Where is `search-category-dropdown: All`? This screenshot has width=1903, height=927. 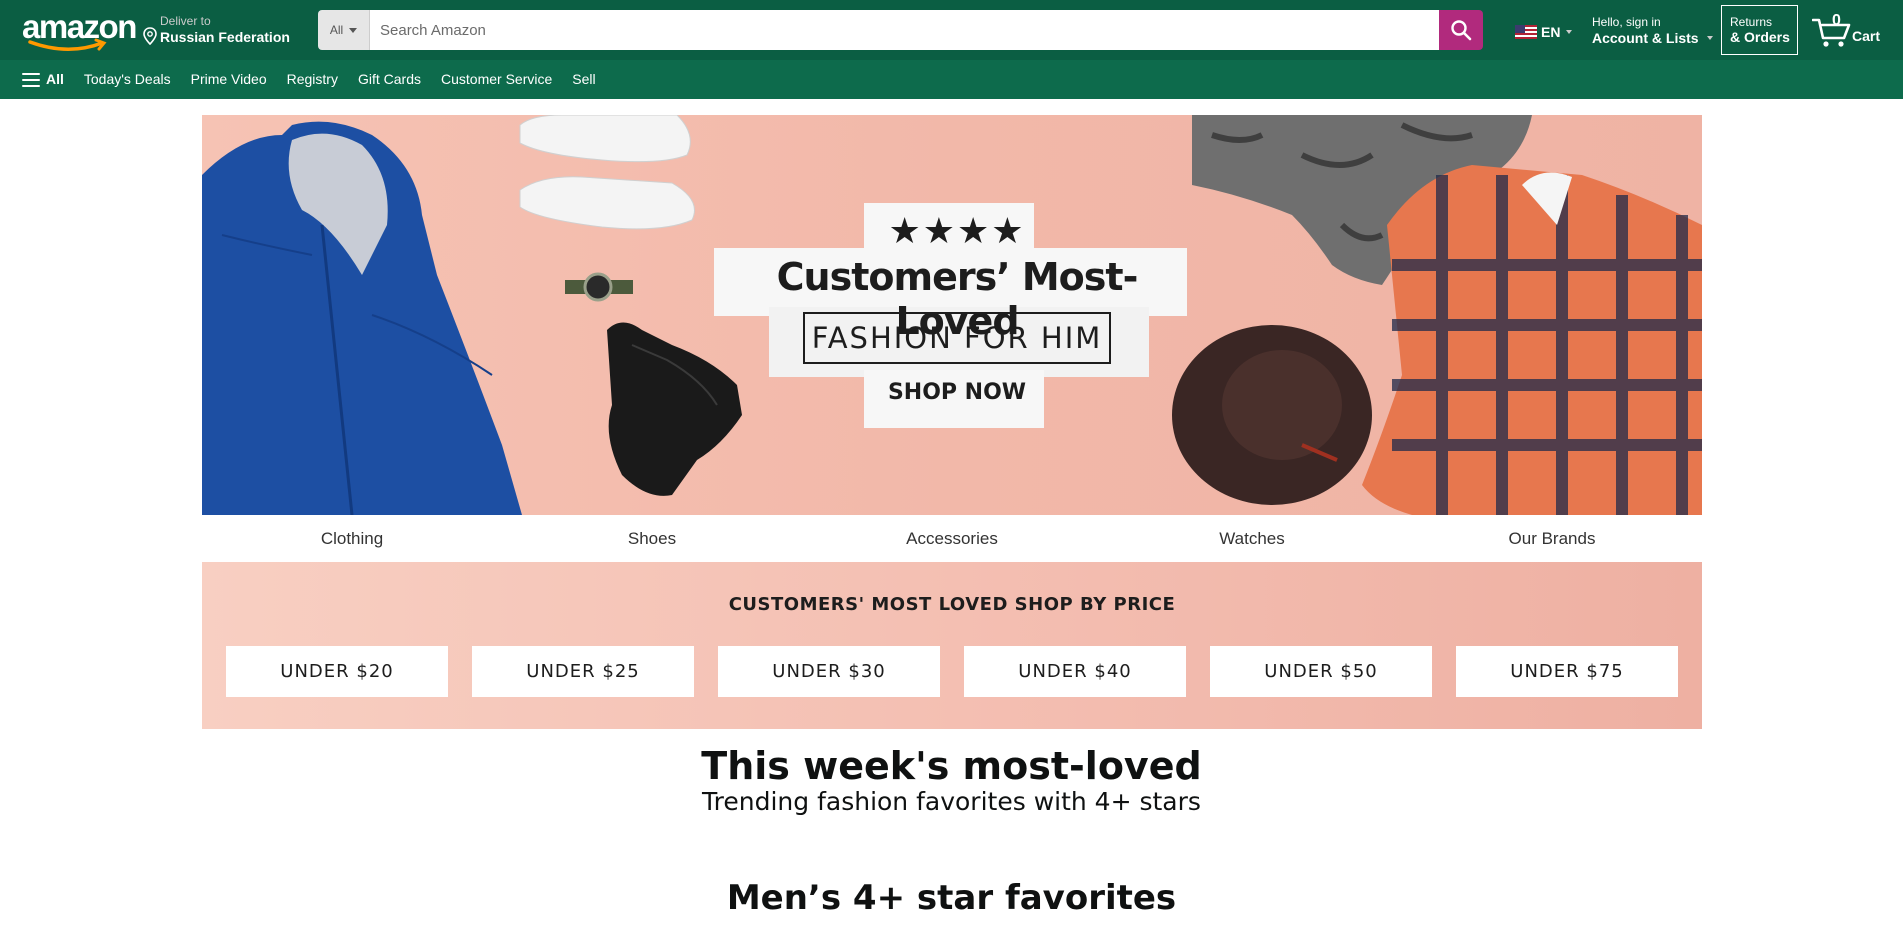
search-category-dropdown: All is located at coordinates (344, 30).